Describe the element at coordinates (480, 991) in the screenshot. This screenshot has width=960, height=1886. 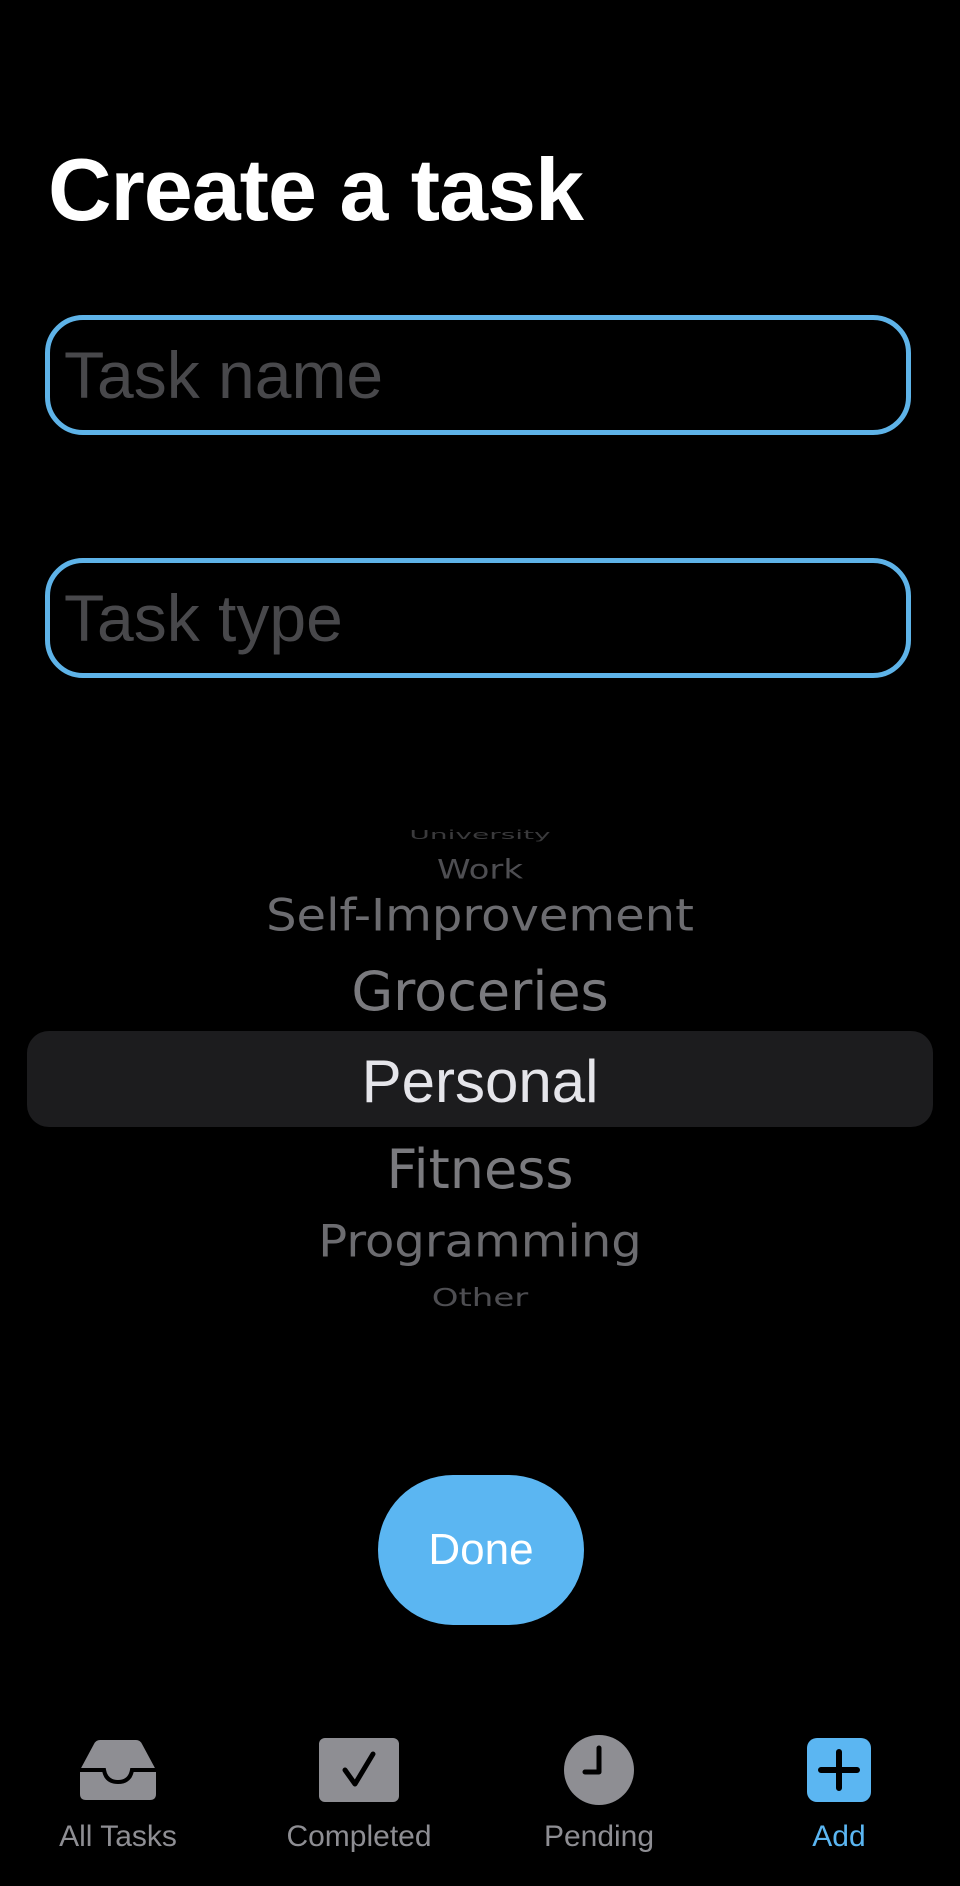
I see `picker-option-groceries: Groceries` at that location.